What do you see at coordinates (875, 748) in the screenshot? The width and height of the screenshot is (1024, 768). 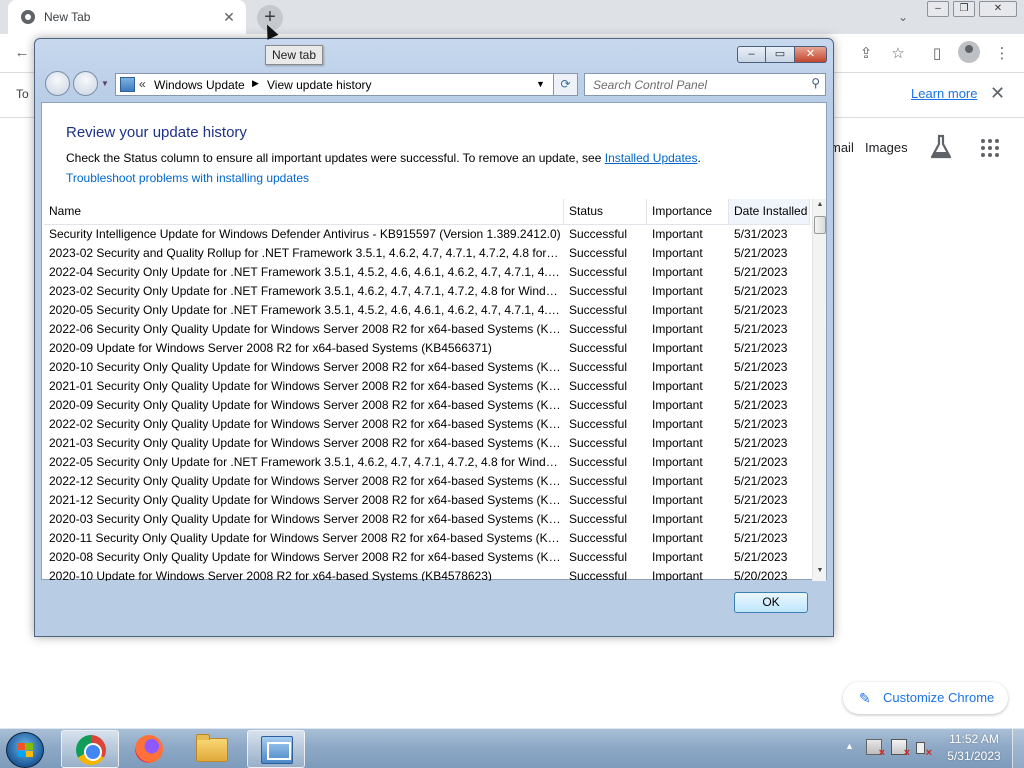 I see `action-center-flag-icon` at bounding box center [875, 748].